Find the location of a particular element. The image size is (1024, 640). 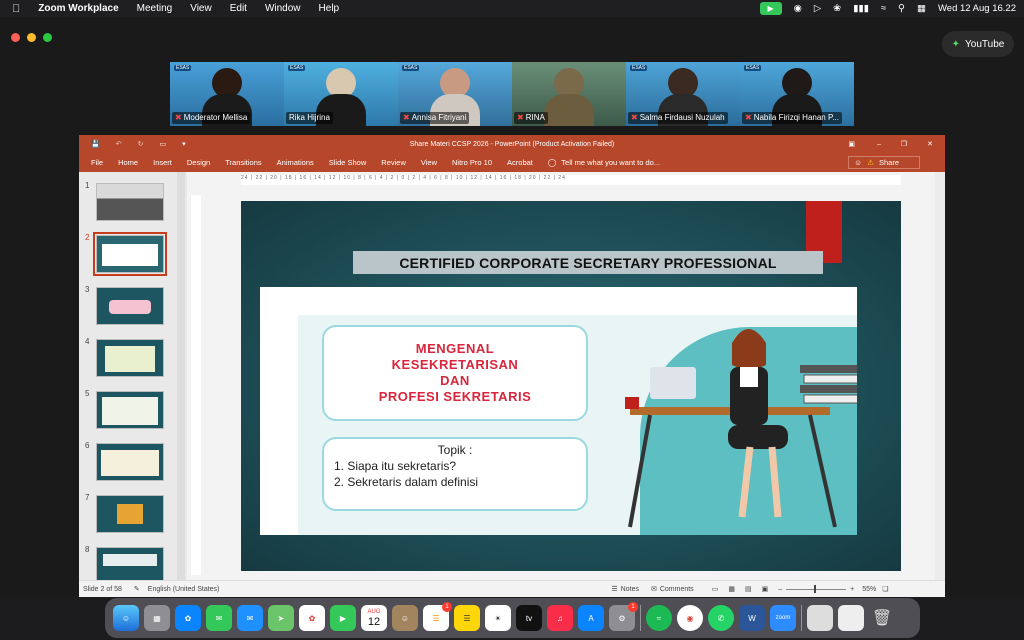

messages-icon: ✉ is located at coordinates (219, 618).